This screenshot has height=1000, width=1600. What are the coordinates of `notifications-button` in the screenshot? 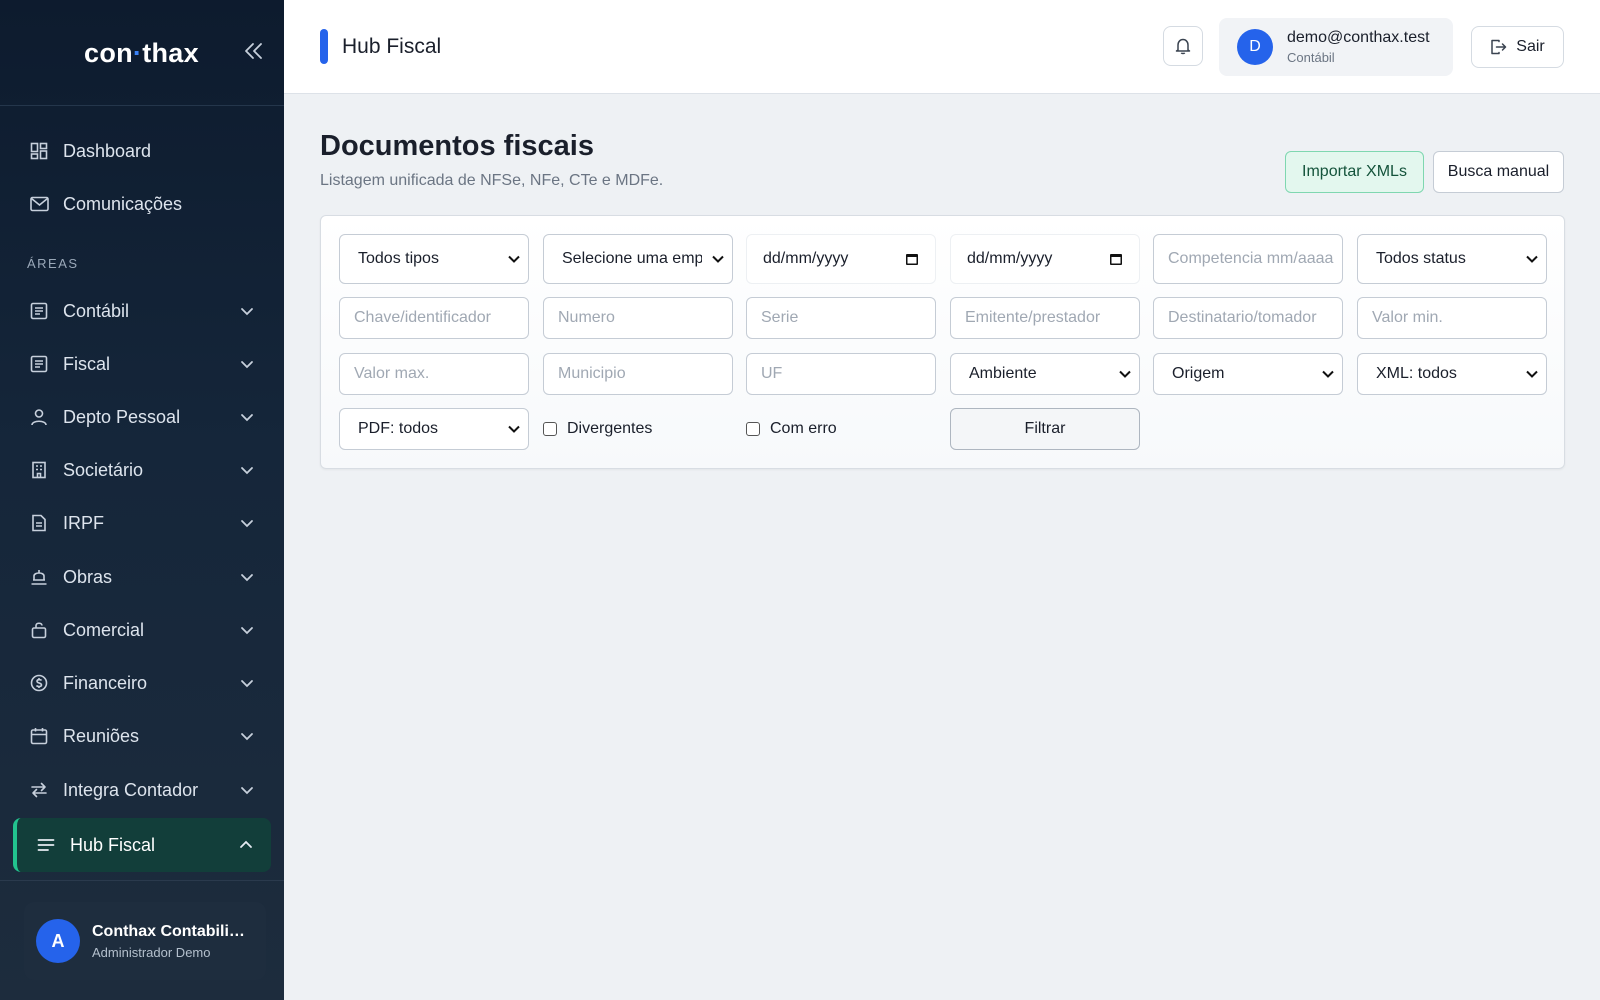 It's located at (1183, 46).